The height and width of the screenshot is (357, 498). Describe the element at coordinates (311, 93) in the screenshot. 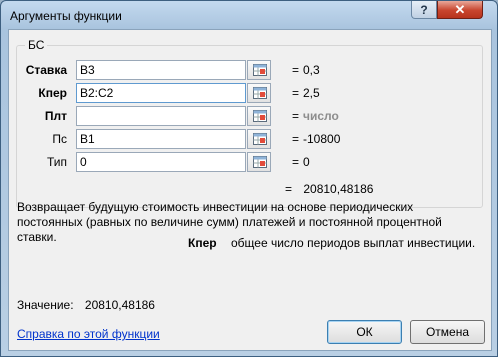

I see `arg-result-nper: 2,5` at that location.